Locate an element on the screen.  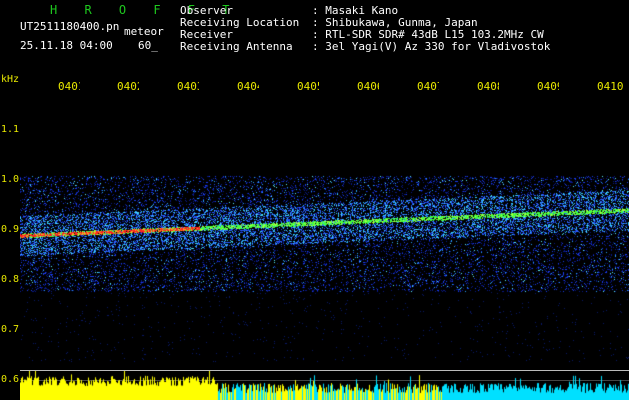
time-tick-0407: 0407 is located at coordinates (428, 86).